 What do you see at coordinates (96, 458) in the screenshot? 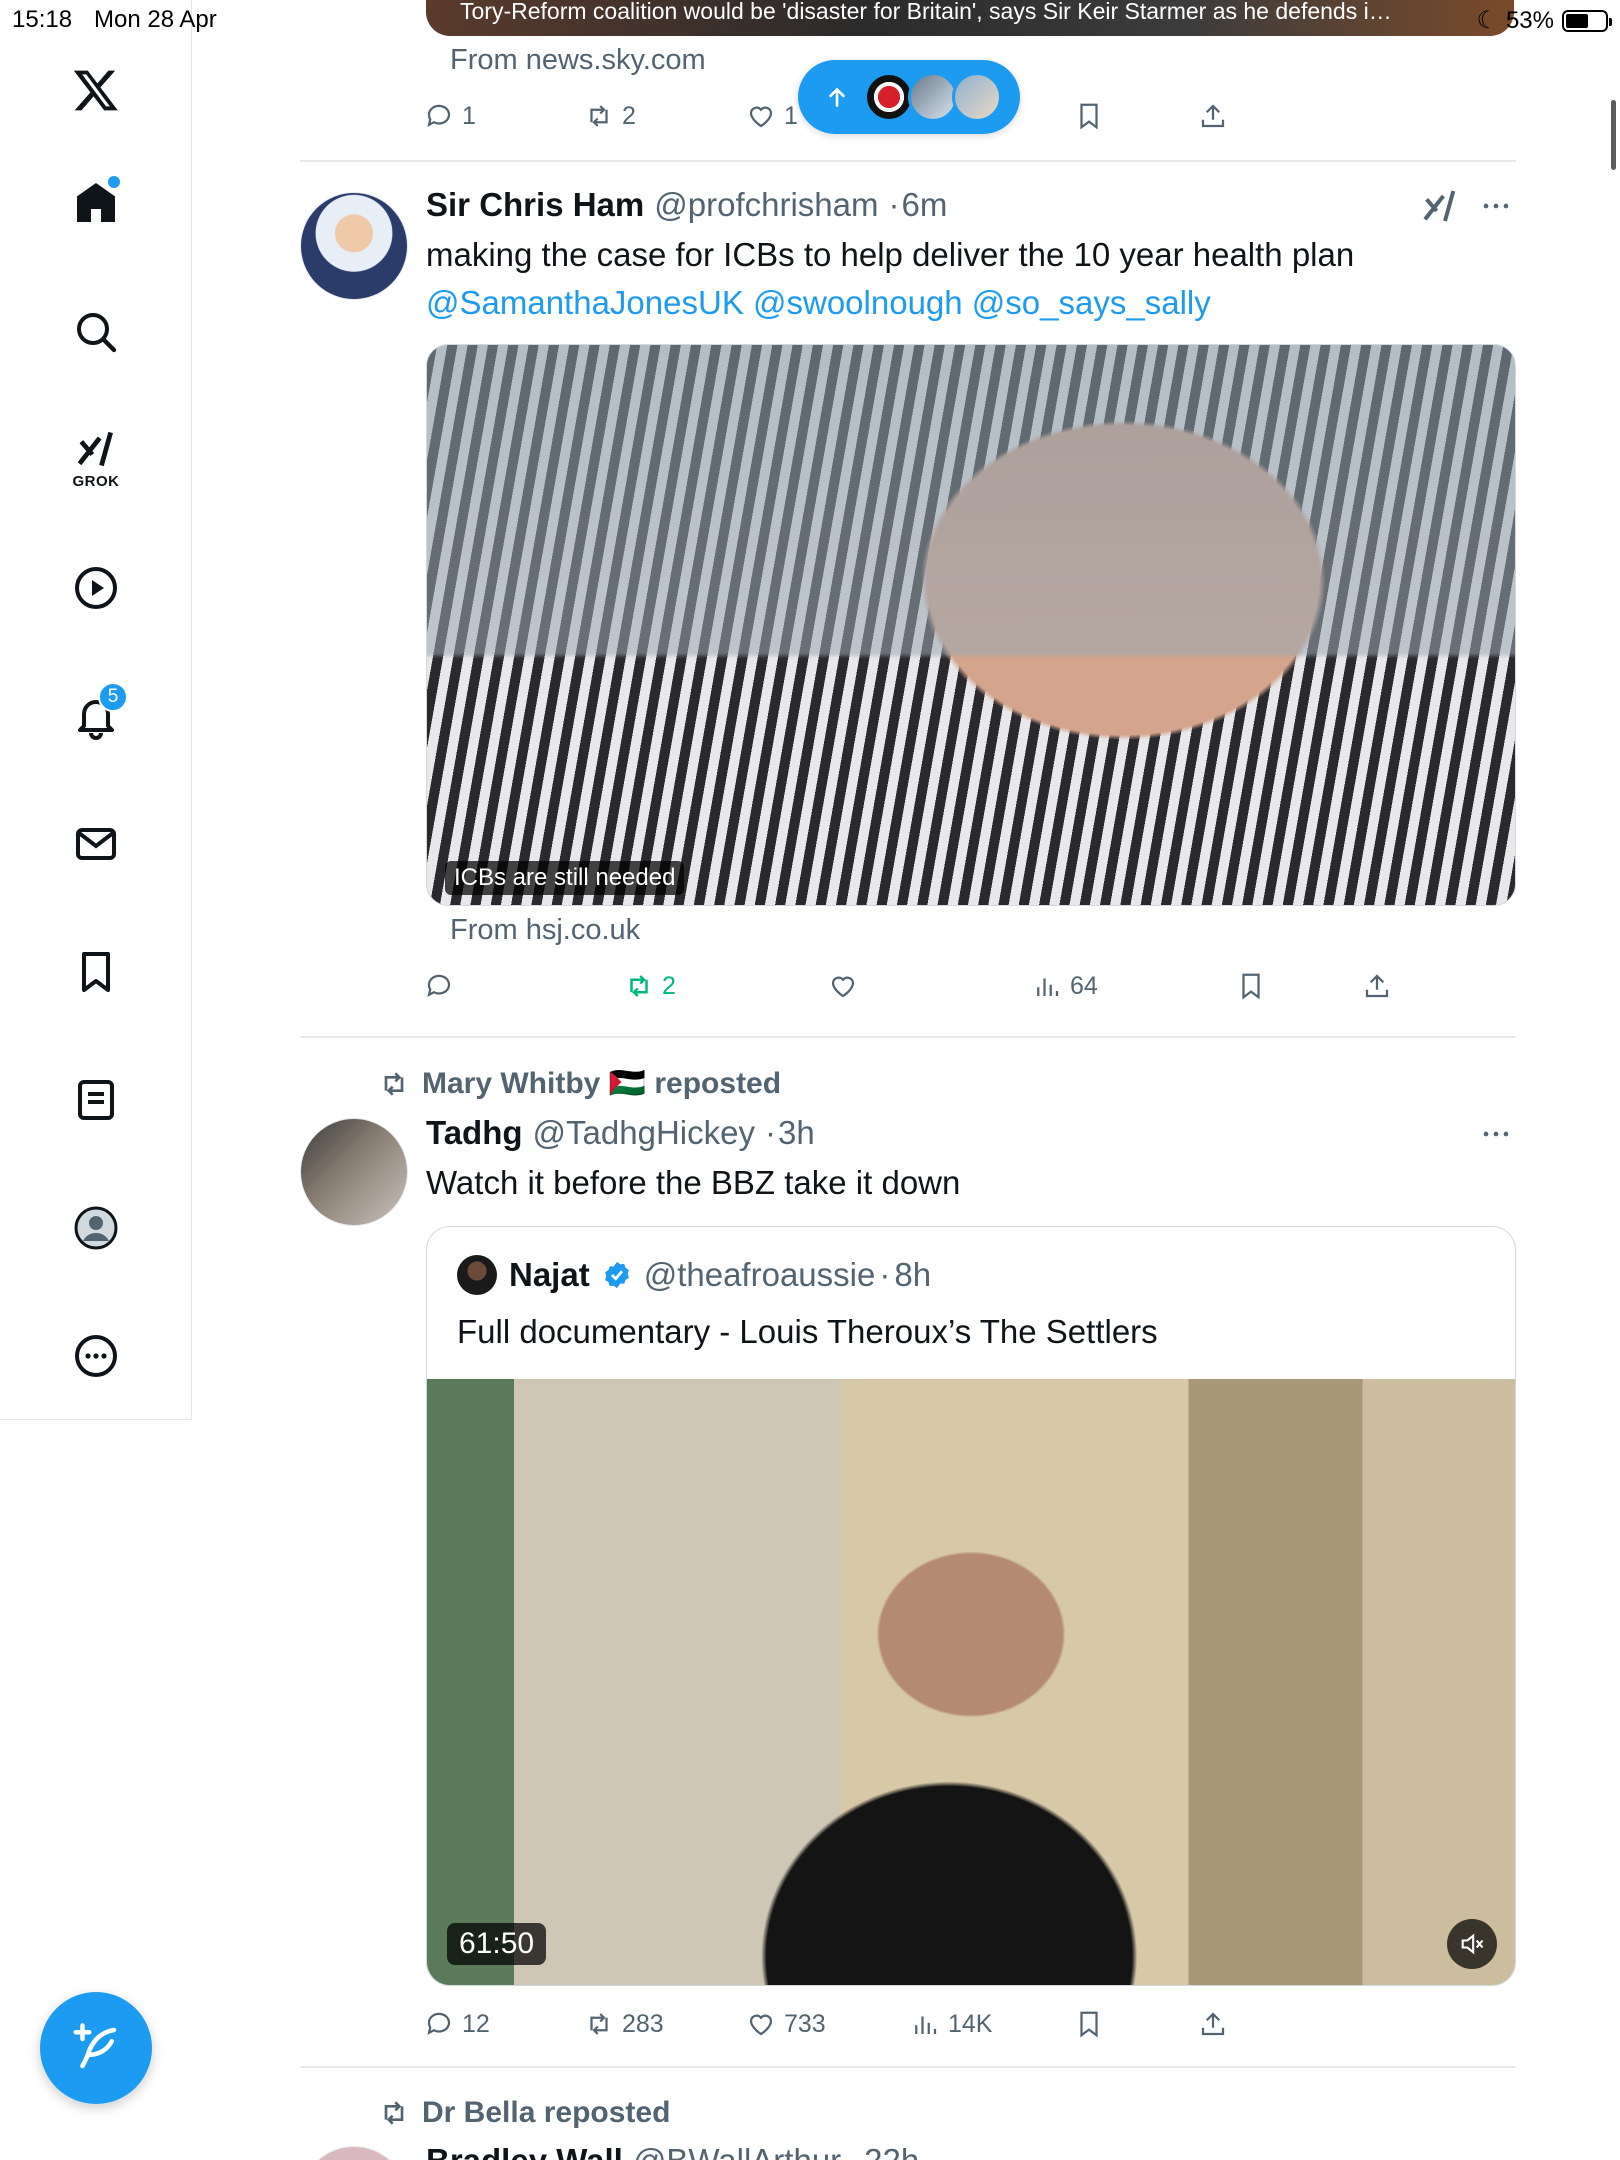
I see `sidebar-item-grok: GROK` at bounding box center [96, 458].